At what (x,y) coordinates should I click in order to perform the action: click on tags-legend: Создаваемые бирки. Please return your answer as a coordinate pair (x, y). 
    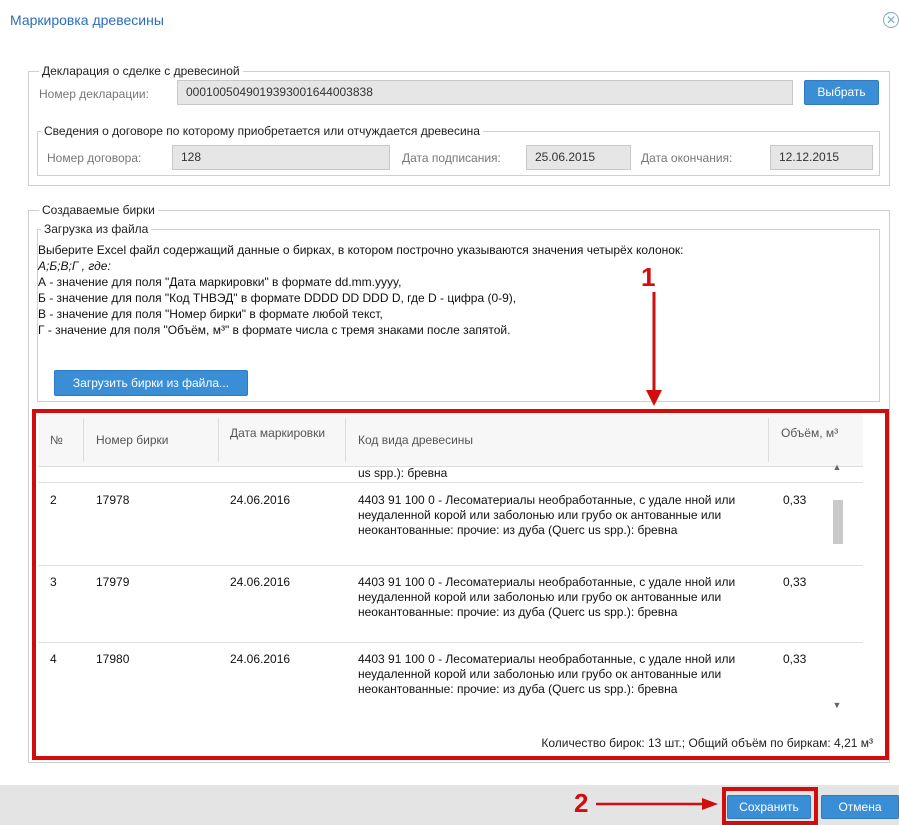
    Looking at the image, I should click on (98, 210).